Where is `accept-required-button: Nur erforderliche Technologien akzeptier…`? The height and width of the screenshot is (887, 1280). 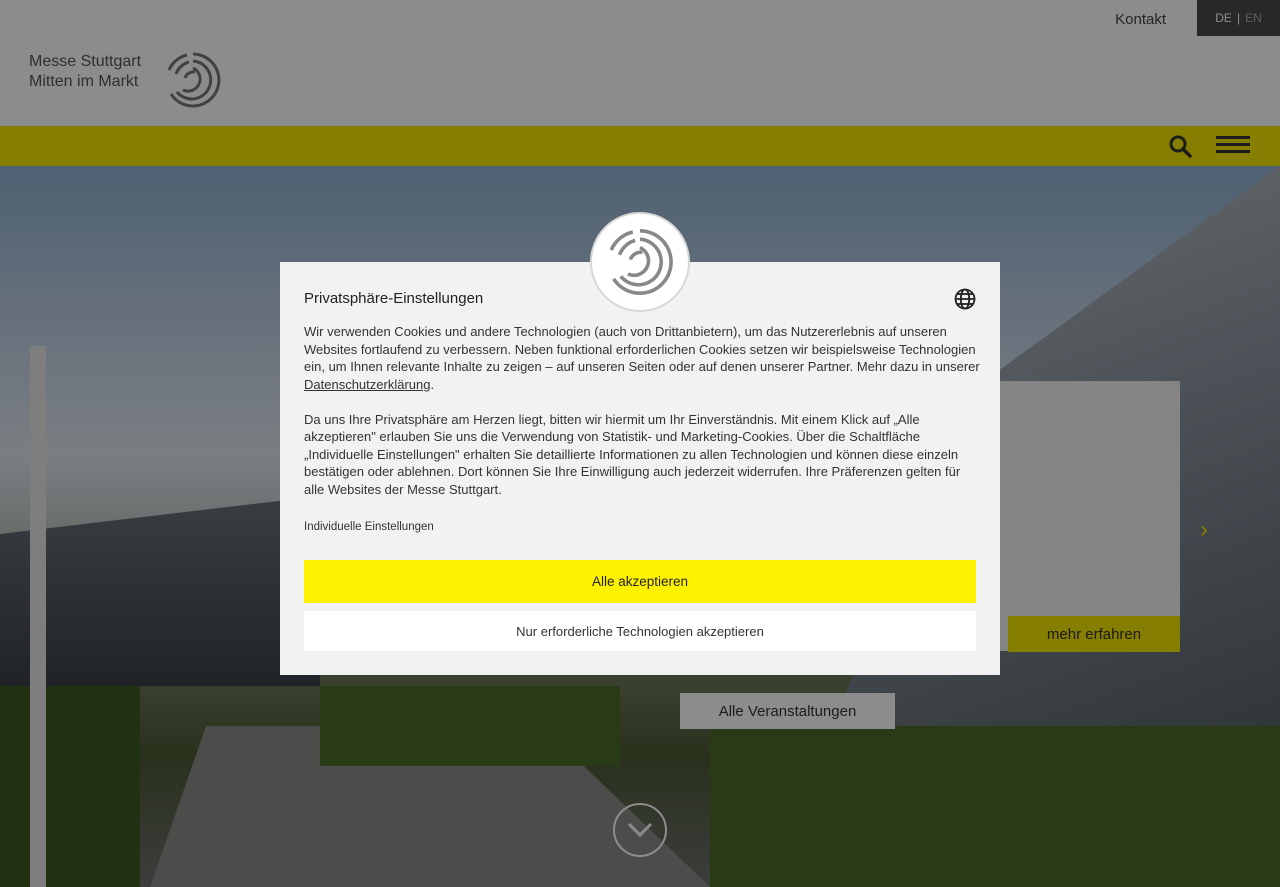 accept-required-button: Nur erforderliche Technologien akzeptier… is located at coordinates (640, 631).